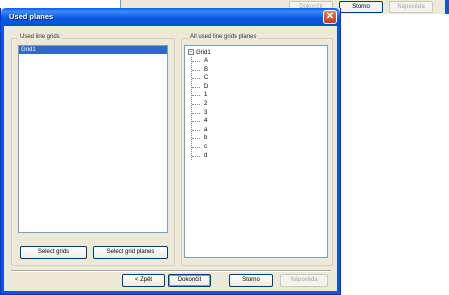 This screenshot has width=449, height=295. I want to click on tree-item: a, so click(200, 130).